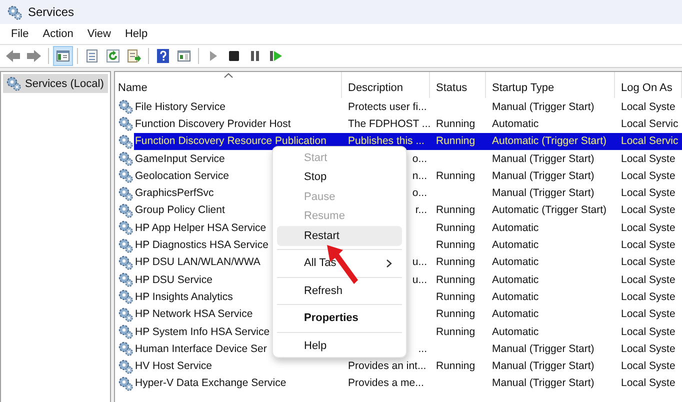 The width and height of the screenshot is (682, 402). What do you see at coordinates (180, 106) in the screenshot?
I see `table-cell: File History Service` at bounding box center [180, 106].